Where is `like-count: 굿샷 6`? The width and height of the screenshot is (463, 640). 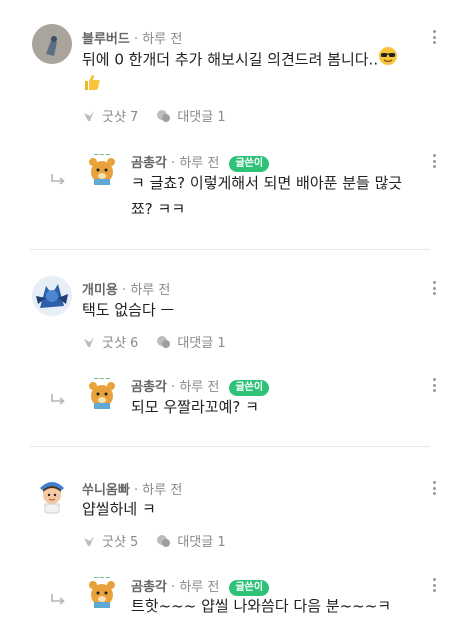
like-count: 굿샷 6 is located at coordinates (120, 343).